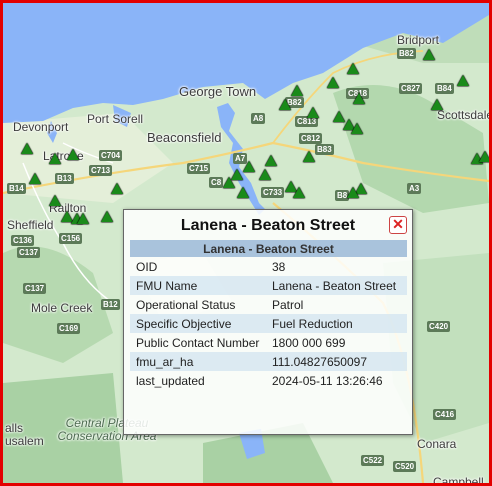 The image size is (492, 486). I want to click on road-shield: C704, so click(111, 155).